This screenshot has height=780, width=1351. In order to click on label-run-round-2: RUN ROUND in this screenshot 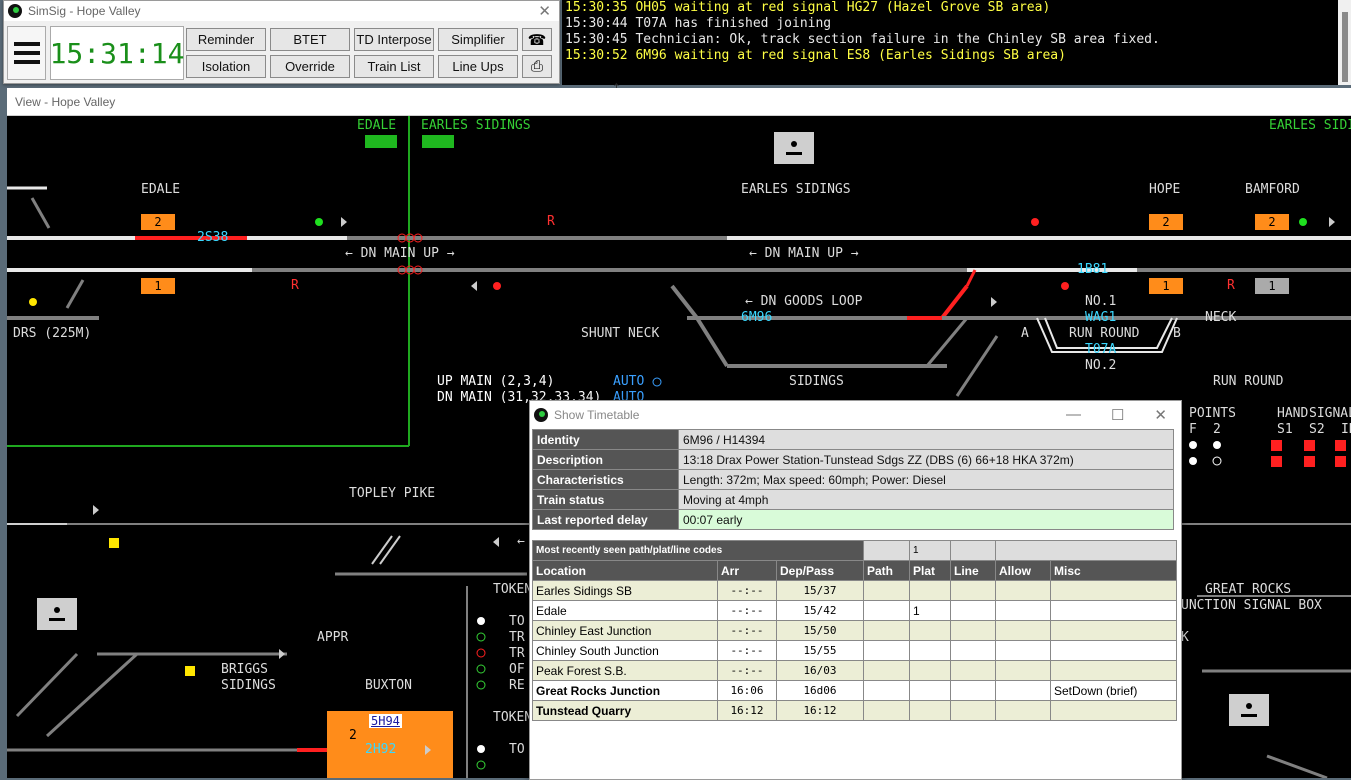, I will do `click(1248, 381)`.